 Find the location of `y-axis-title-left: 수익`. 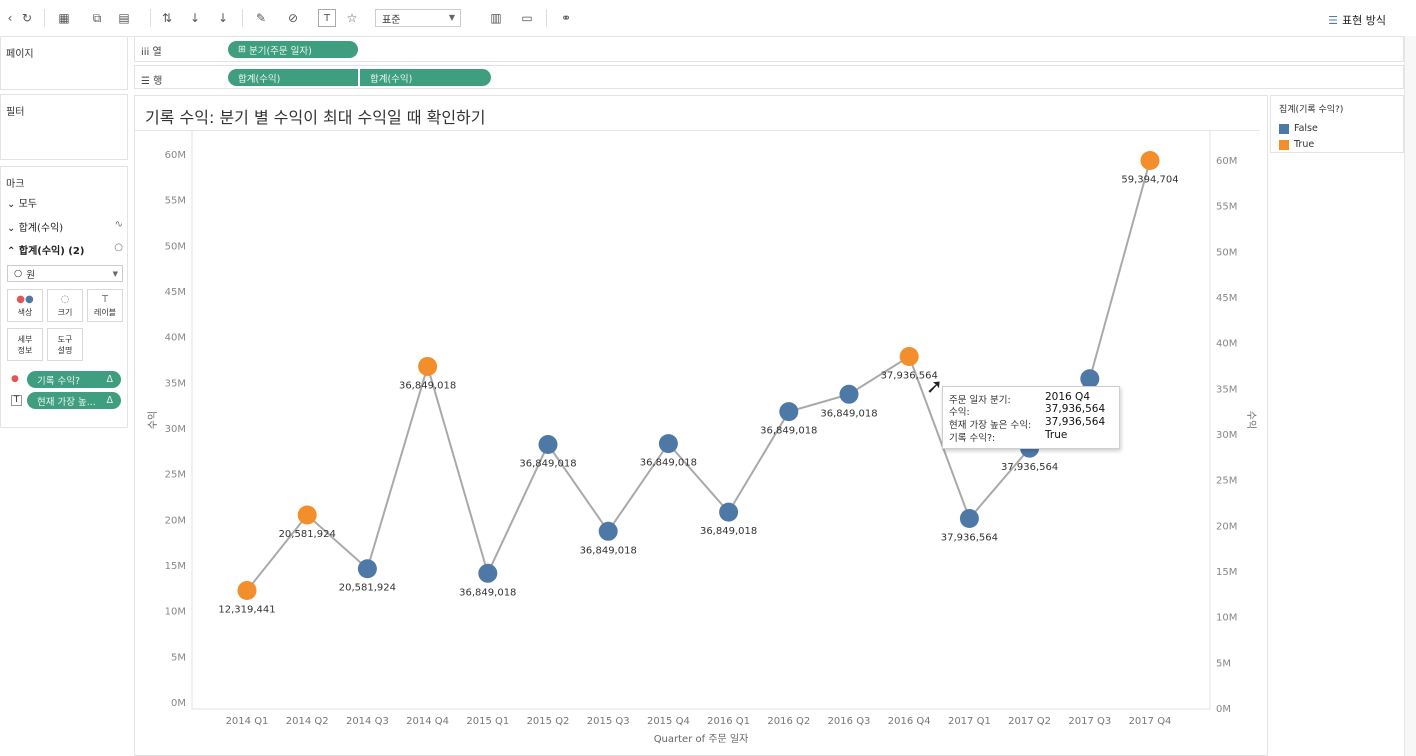

y-axis-title-left: 수익 is located at coordinates (153, 420).